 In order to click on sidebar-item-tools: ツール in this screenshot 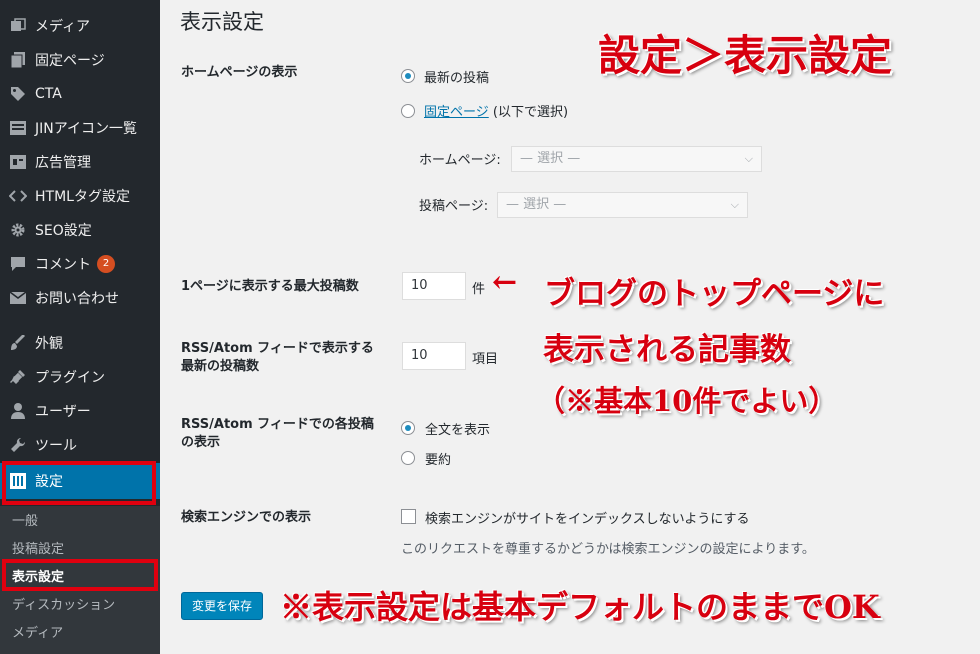, I will do `click(80, 445)`.